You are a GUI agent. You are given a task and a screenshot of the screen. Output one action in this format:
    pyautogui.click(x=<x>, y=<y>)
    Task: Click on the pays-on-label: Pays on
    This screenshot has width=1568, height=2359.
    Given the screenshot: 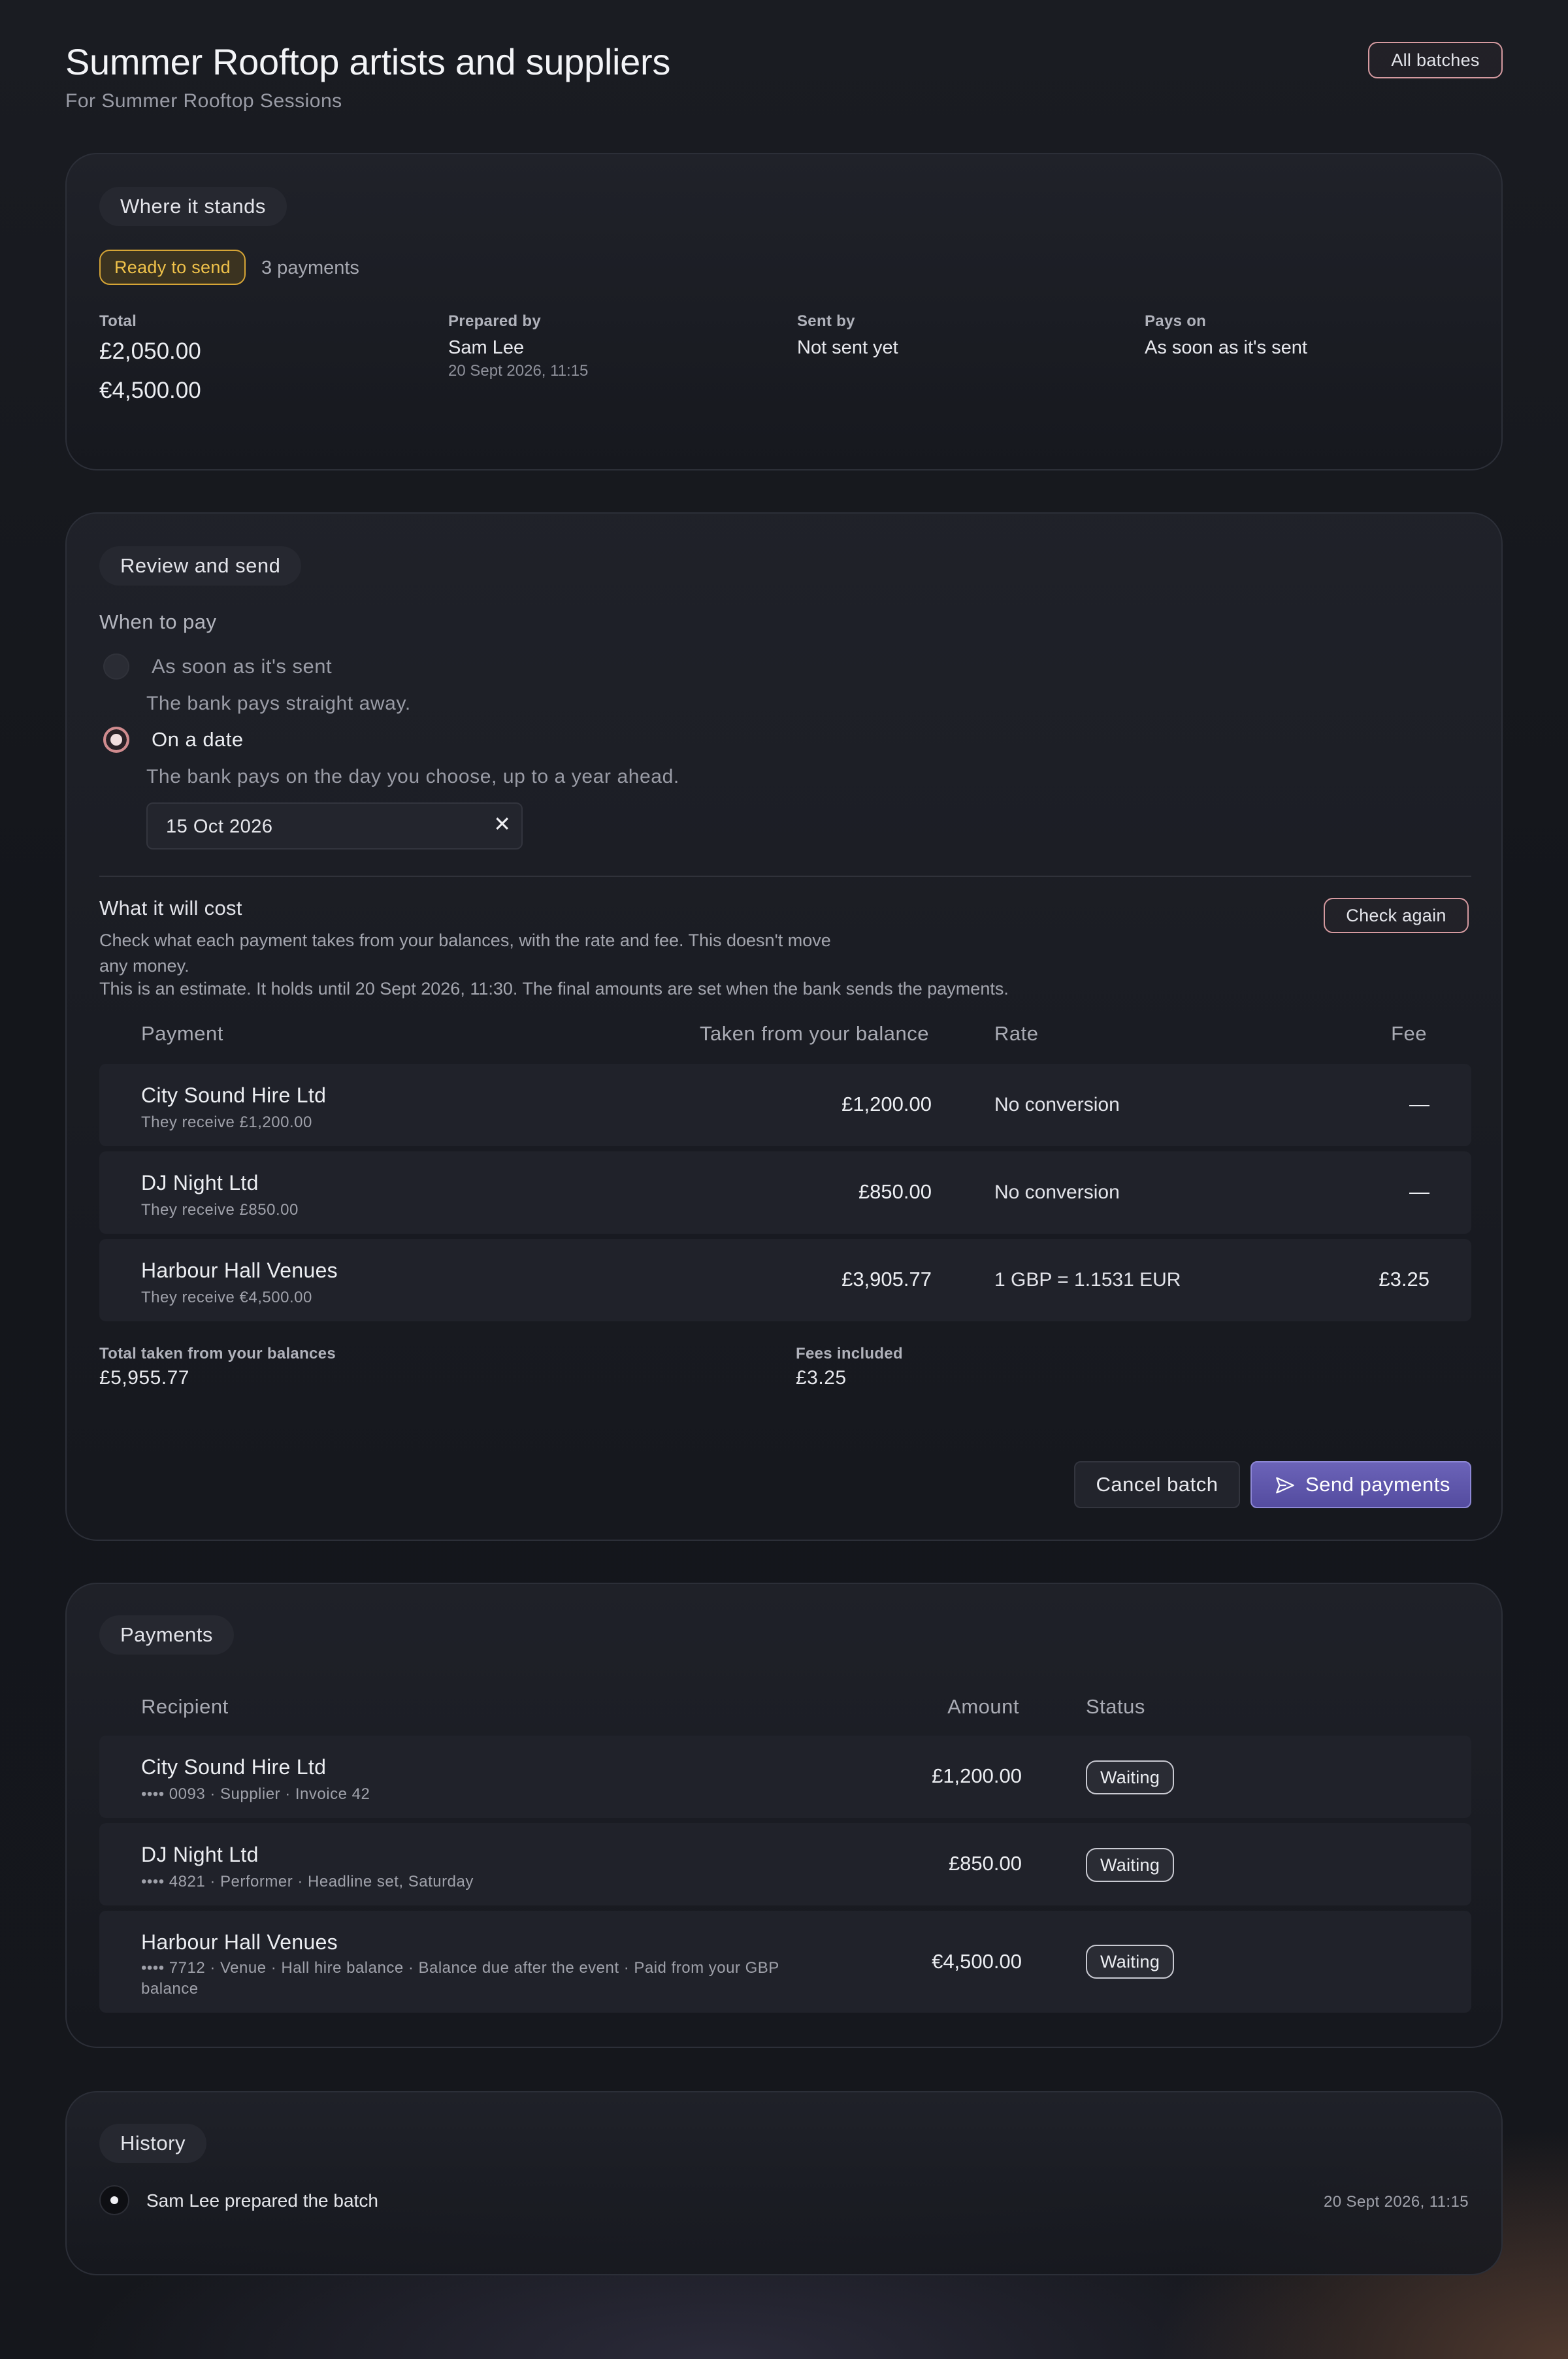 What is the action you would take?
    pyautogui.click(x=1176, y=321)
    